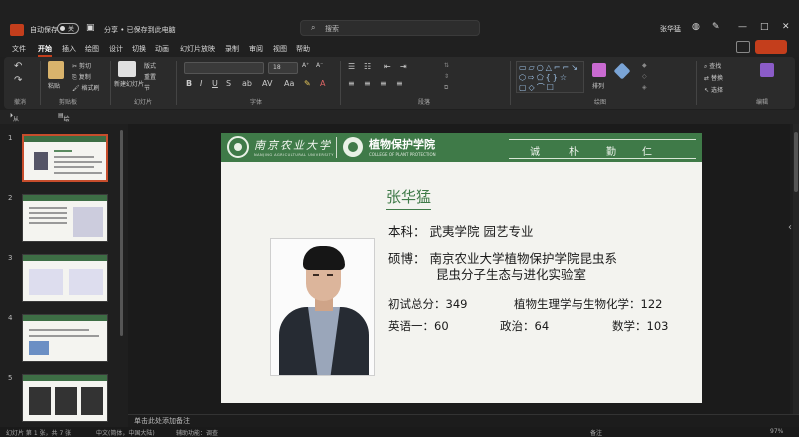  I want to click on zoom-level: 97%, so click(776, 431).